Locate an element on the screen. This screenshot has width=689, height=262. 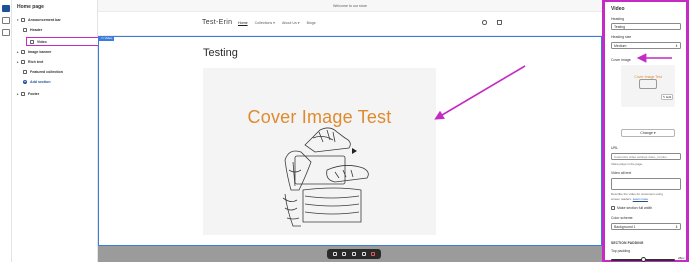
sidebar-item-label: Rich text is located at coordinates (36, 62).